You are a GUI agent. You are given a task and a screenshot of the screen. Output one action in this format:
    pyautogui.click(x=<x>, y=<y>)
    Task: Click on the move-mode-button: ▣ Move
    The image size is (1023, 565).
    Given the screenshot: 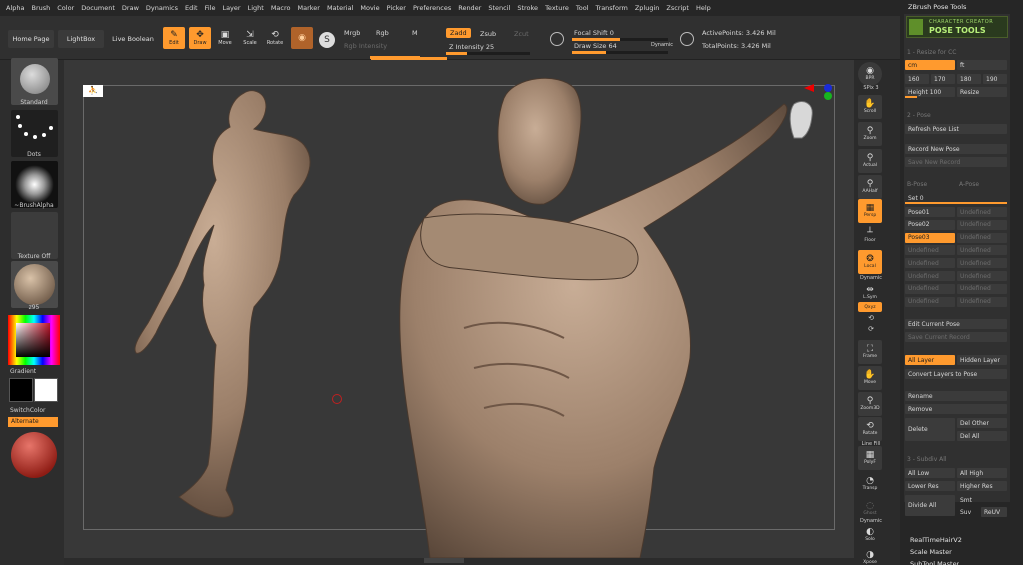 What is the action you would take?
    pyautogui.click(x=225, y=38)
    